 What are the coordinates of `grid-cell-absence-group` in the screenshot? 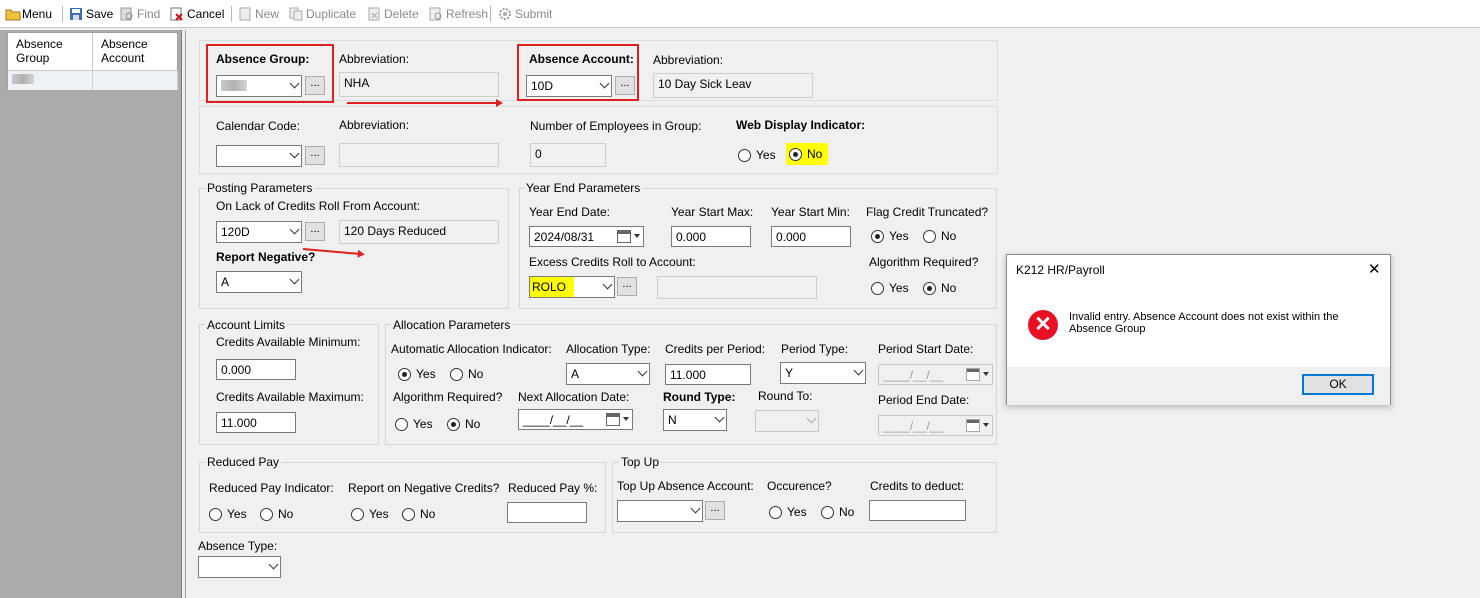 It's located at (50, 80).